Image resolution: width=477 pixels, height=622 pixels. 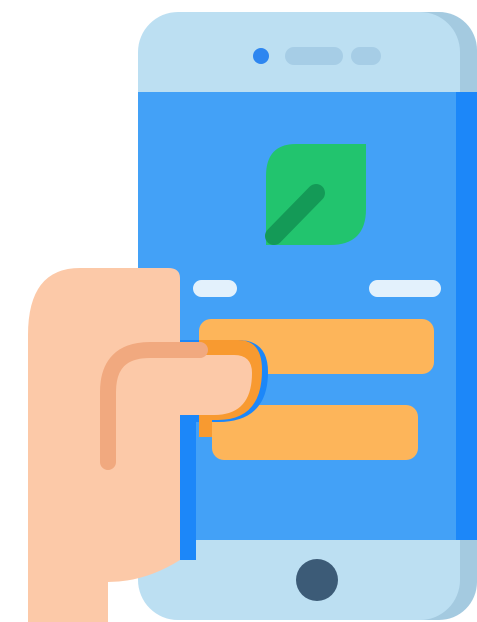 What do you see at coordinates (315, 194) in the screenshot?
I see `leaf-icon` at bounding box center [315, 194].